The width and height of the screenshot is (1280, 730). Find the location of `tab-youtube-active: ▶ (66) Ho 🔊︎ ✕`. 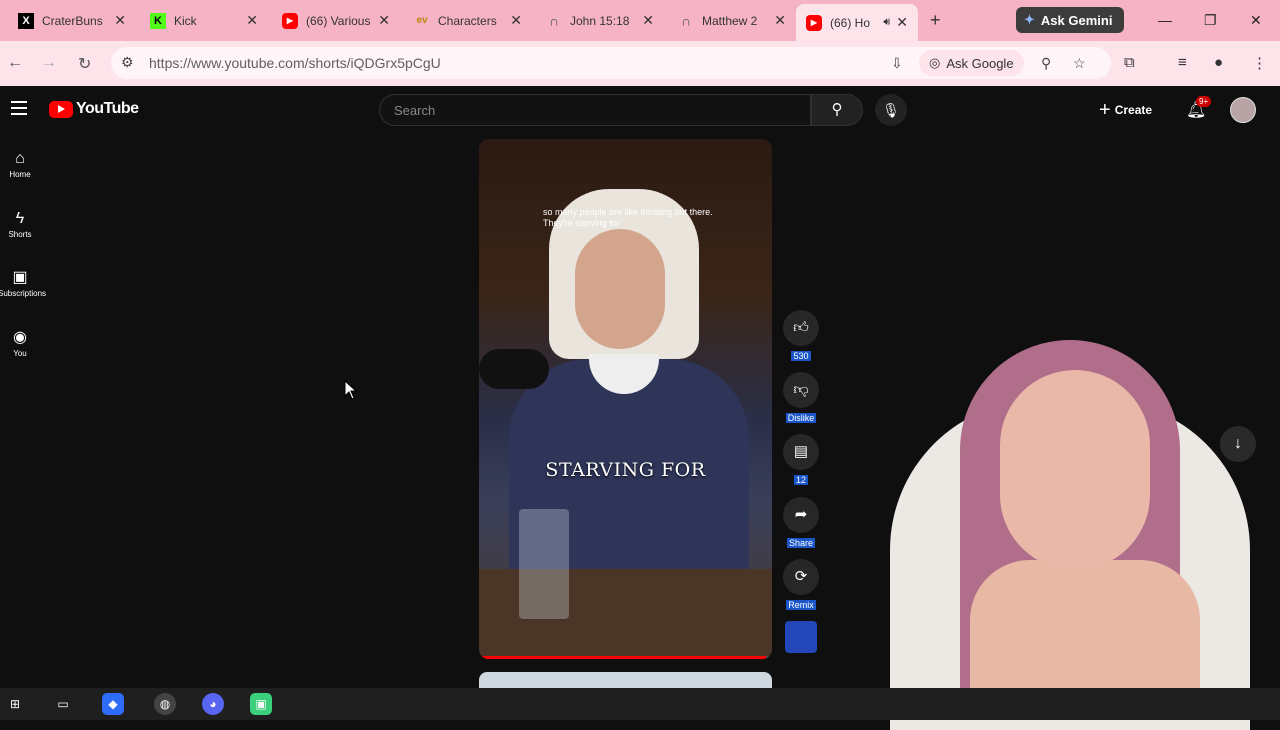

tab-youtube-active: ▶ (66) Ho 🔊︎ ✕ is located at coordinates (857, 22).